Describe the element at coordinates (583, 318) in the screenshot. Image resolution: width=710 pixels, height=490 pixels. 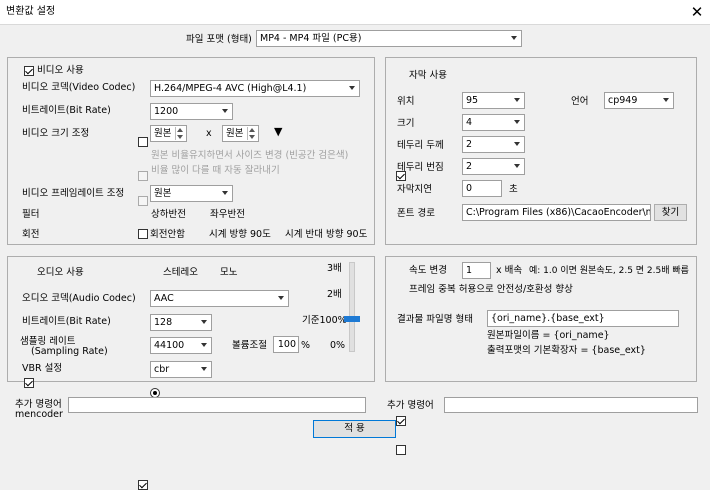
I see `result-name-input: {ori_name}.{base_ext}` at that location.